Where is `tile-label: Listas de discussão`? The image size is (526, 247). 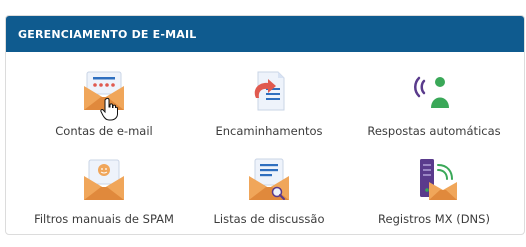 tile-label: Listas de discussão is located at coordinates (269, 219).